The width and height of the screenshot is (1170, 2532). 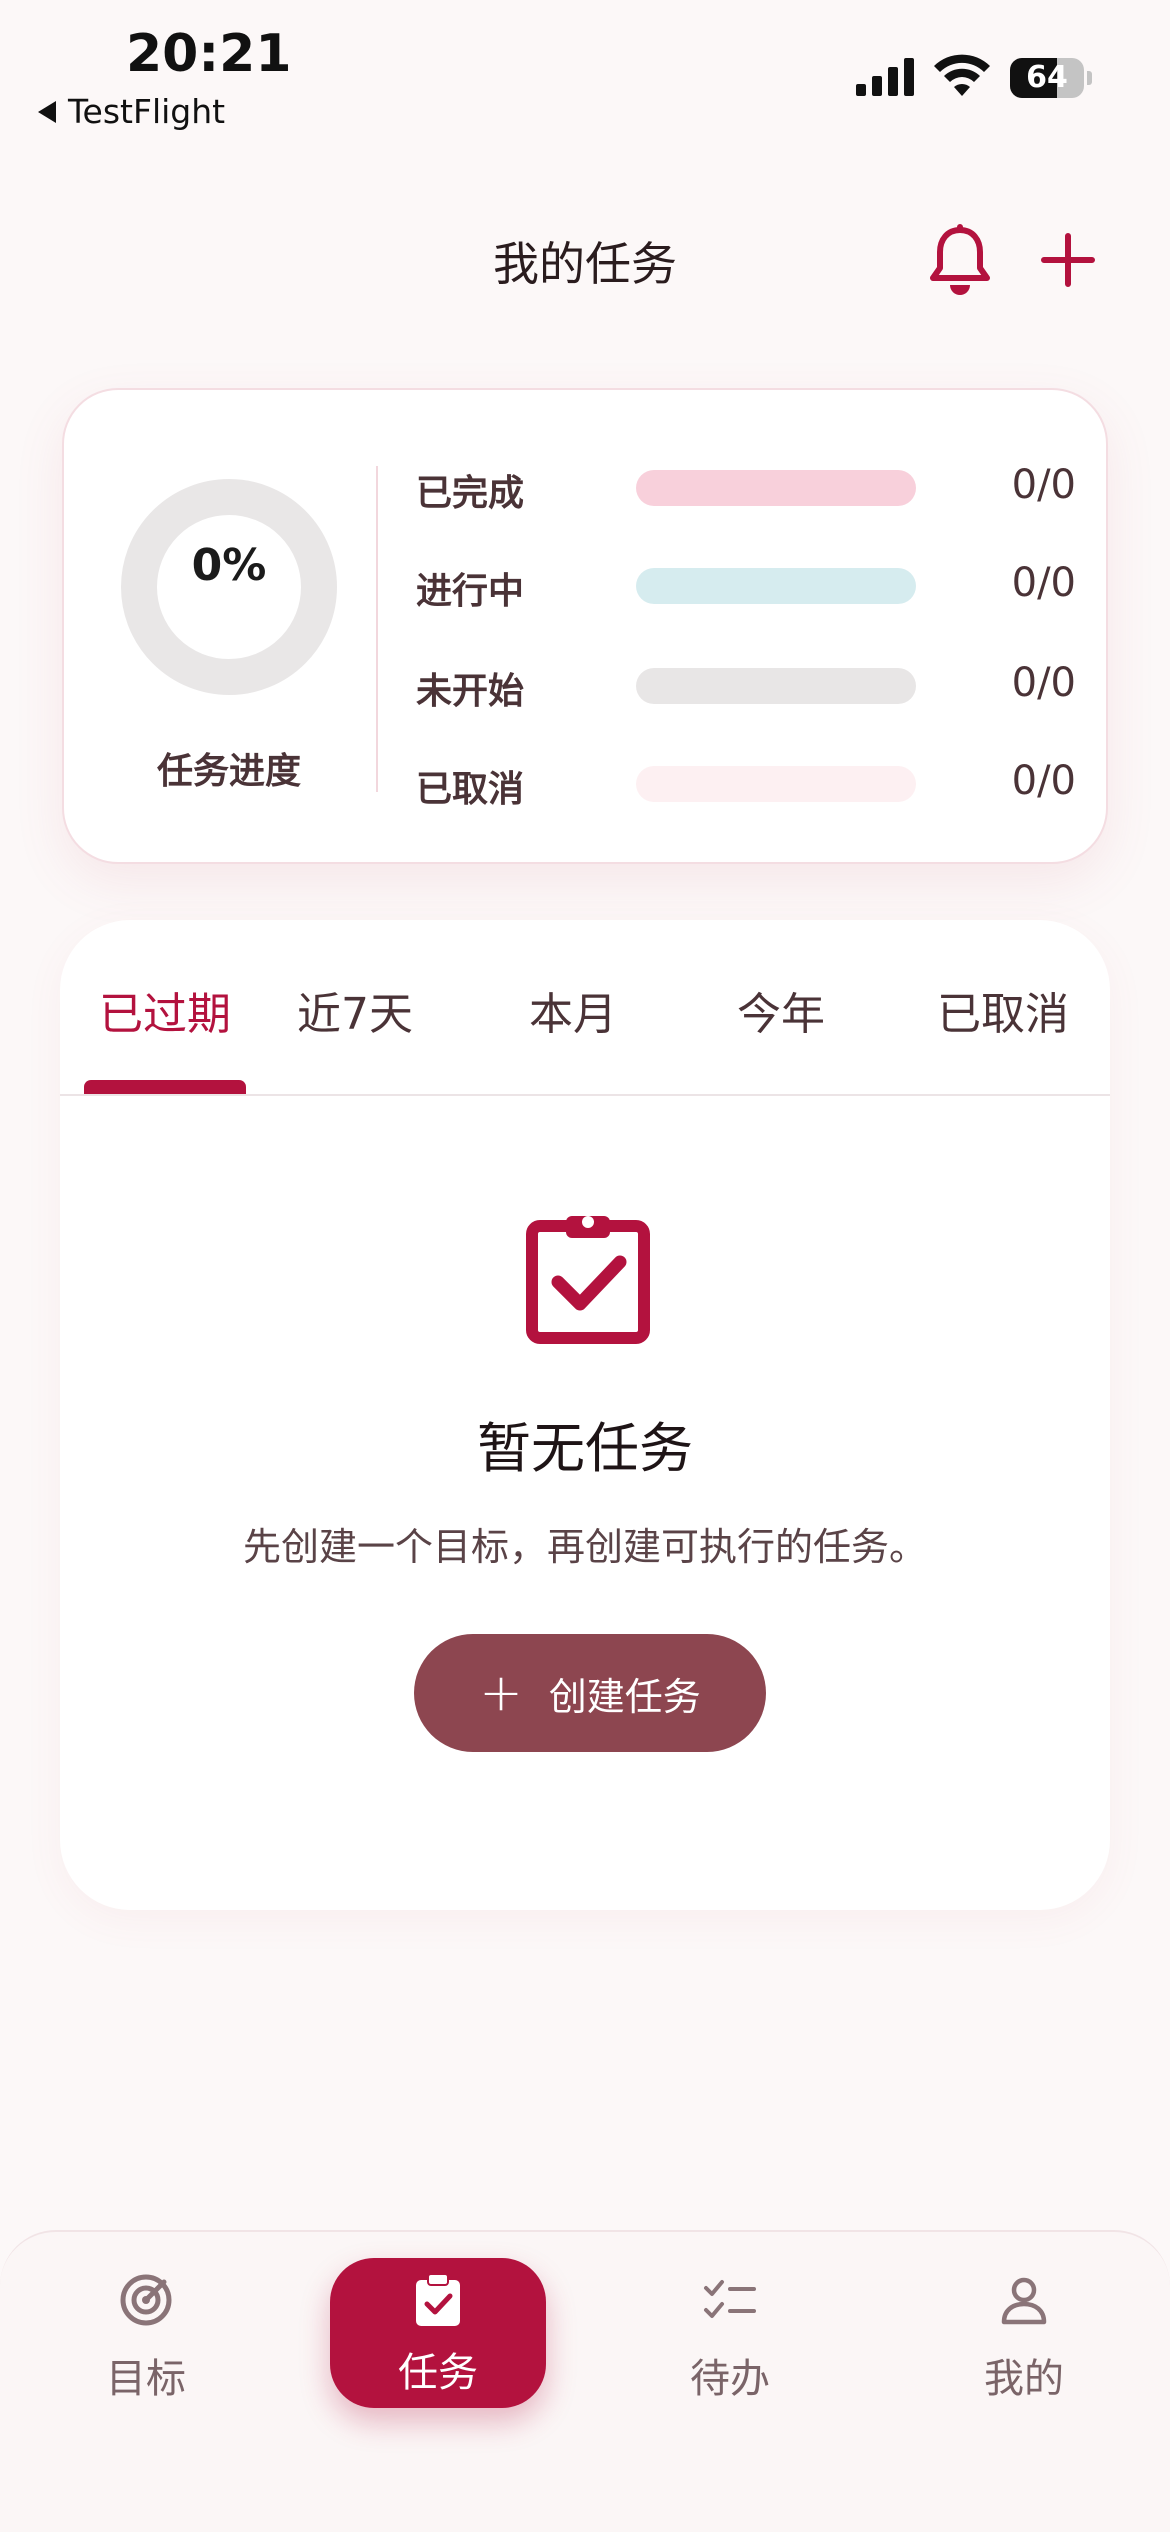 I want to click on empty-state-description: 先创建一个目标，再创建可执行的任务。, so click(x=584, y=1547).